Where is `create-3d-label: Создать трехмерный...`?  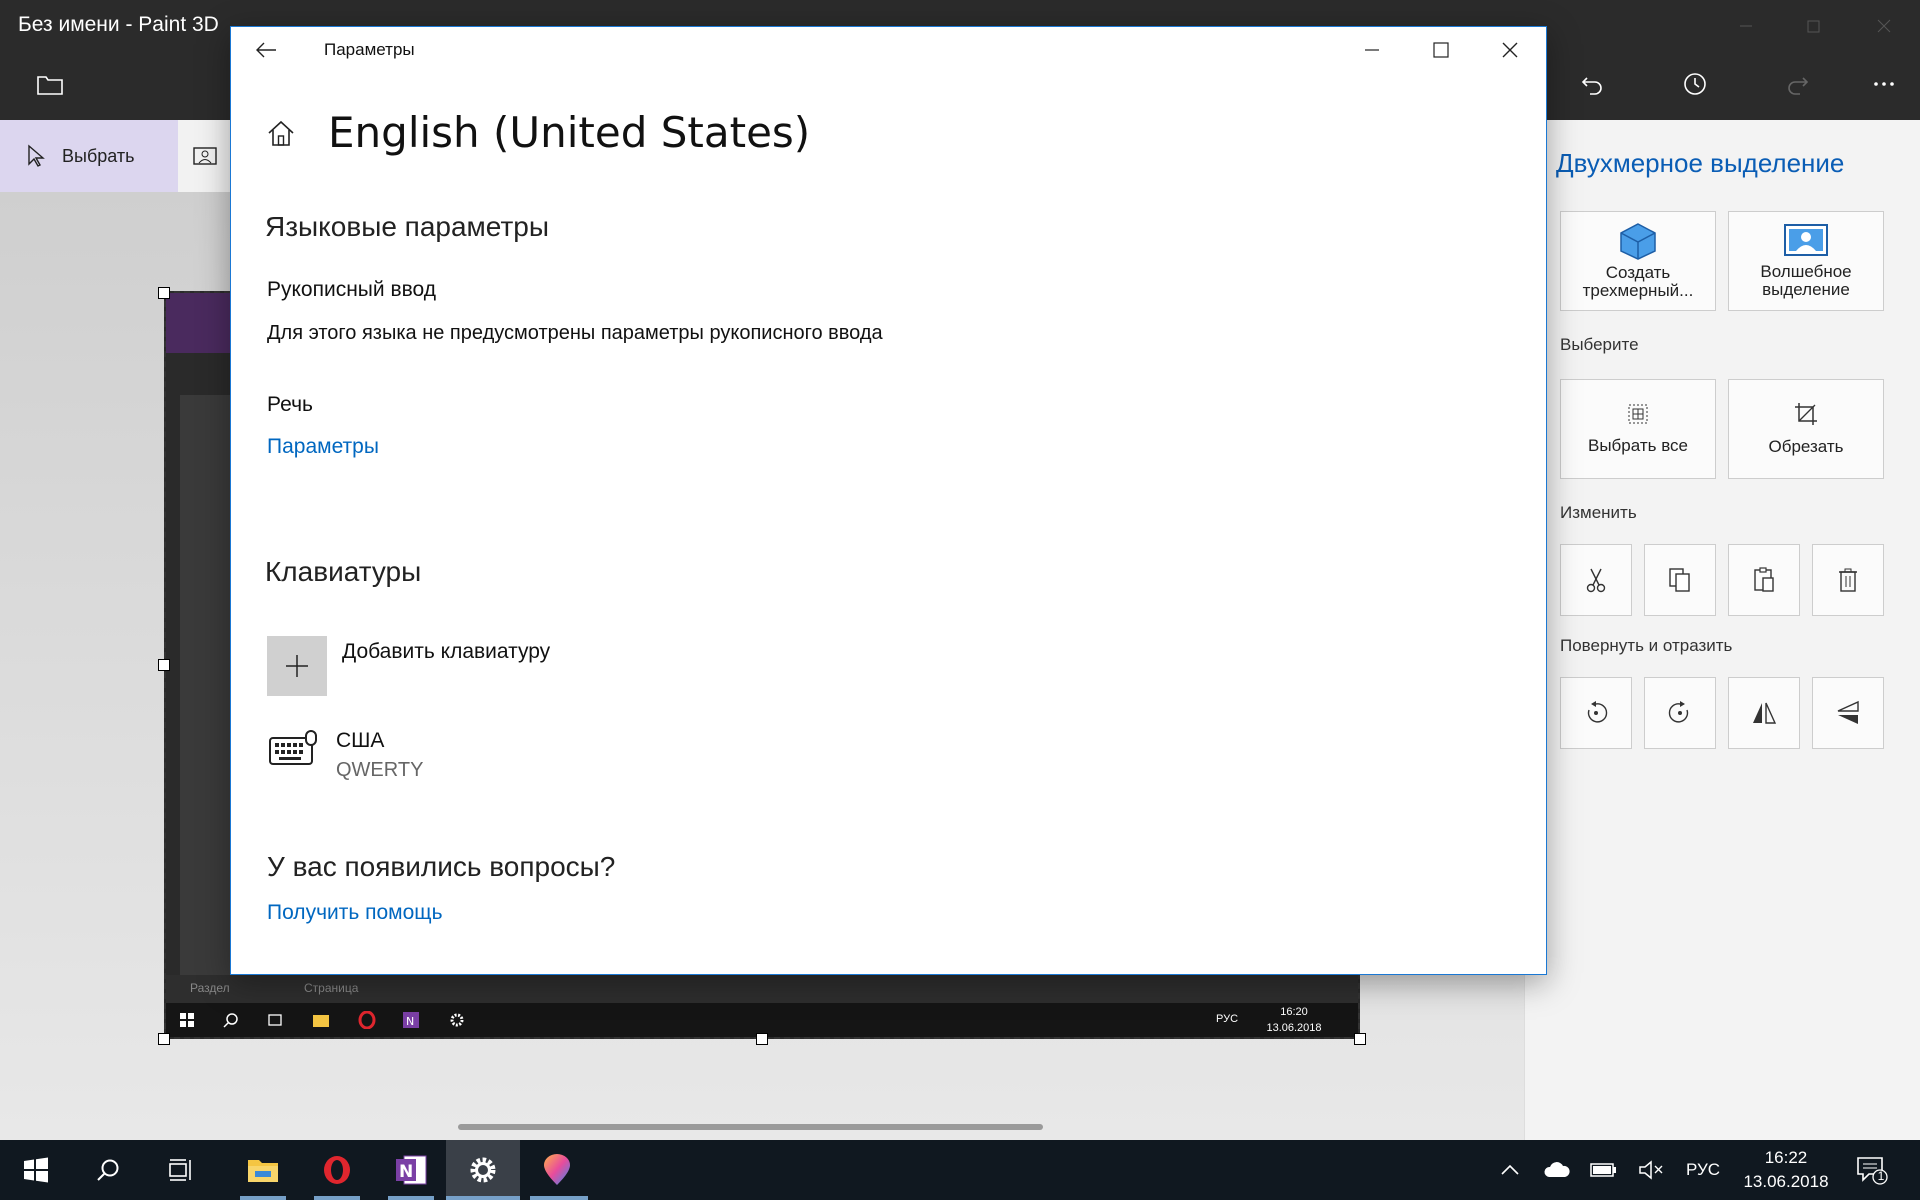 create-3d-label: Создать трехмерный... is located at coordinates (1638, 281).